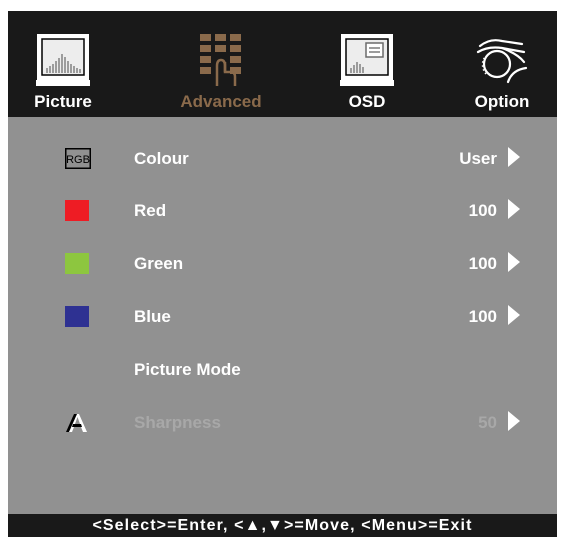  I want to click on tab-option-label: Option, so click(502, 101).